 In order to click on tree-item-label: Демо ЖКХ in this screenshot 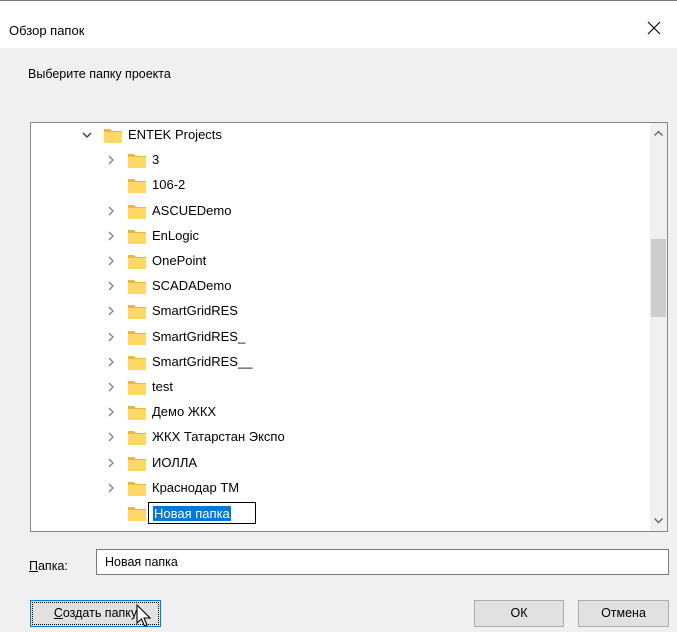, I will do `click(184, 412)`.